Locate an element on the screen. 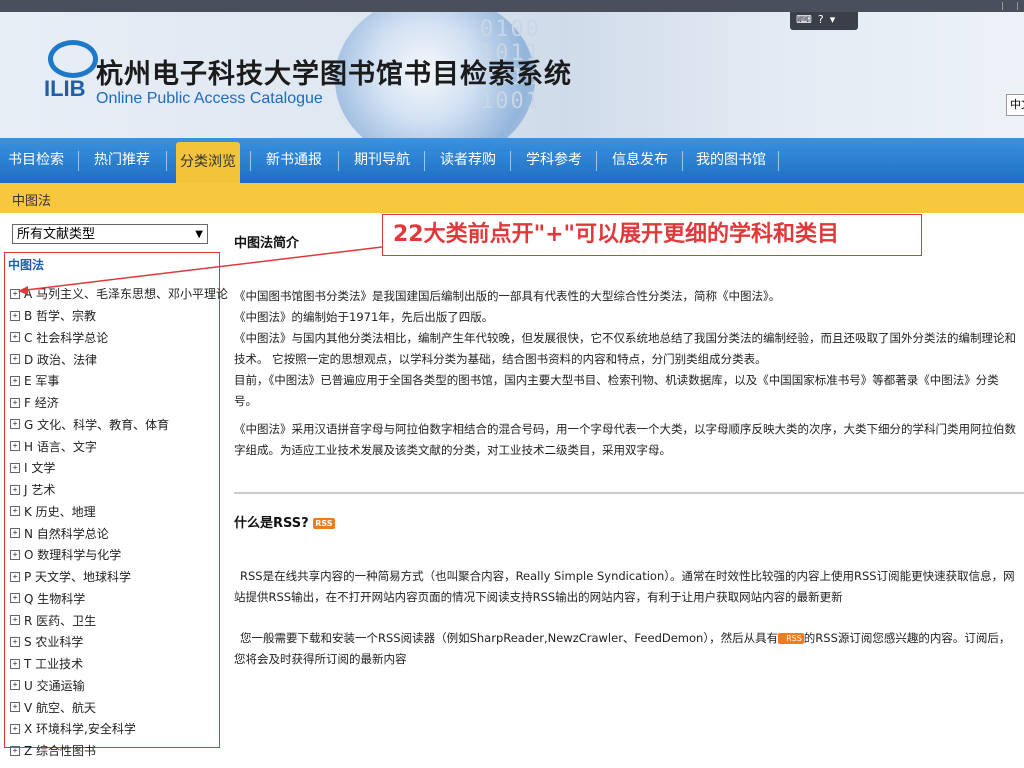 This screenshot has height=768, width=1024. tree-item-label: J 艺术 is located at coordinates (39, 489).